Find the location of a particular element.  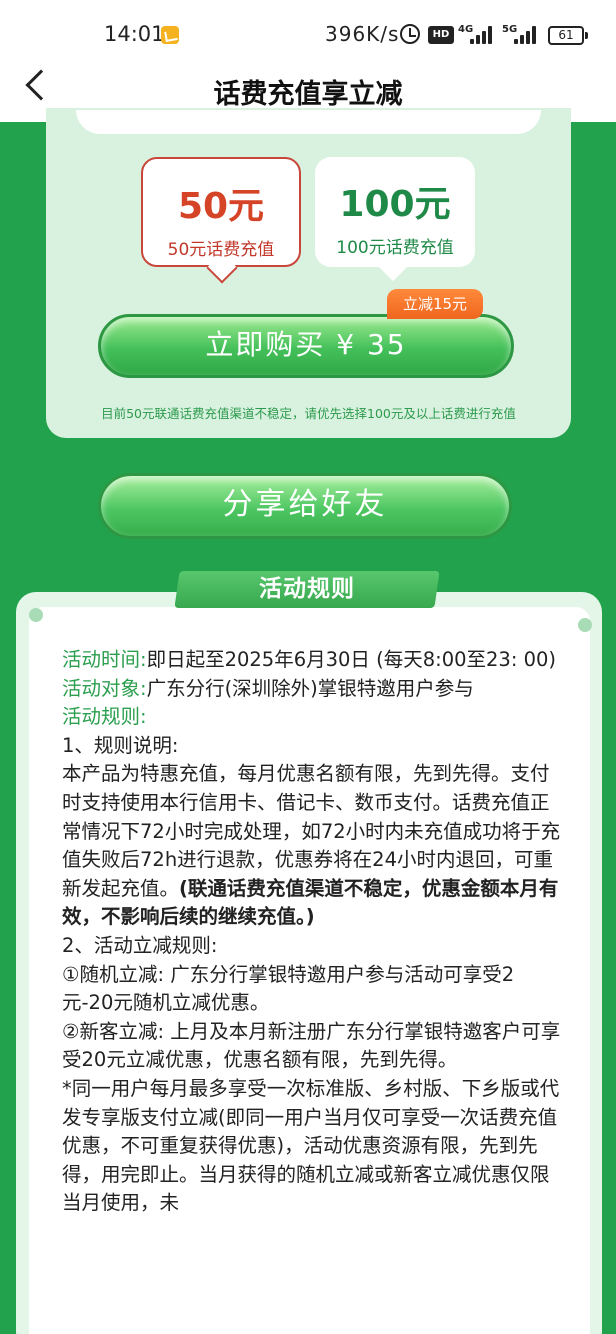

hd-voice-icon: HD is located at coordinates (441, 35).